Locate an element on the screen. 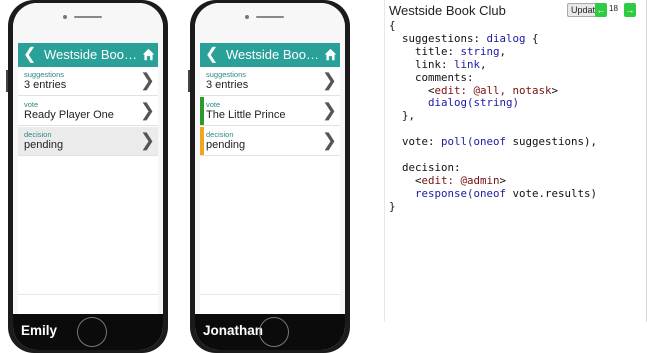 The height and width of the screenshot is (353, 647). vote-indicator is located at coordinates (202, 111).